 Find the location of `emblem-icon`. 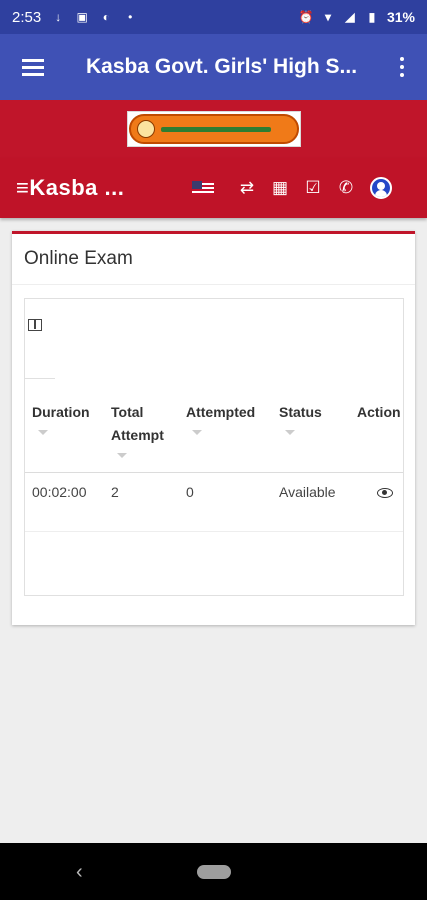

emblem-icon is located at coordinates (145, 129).